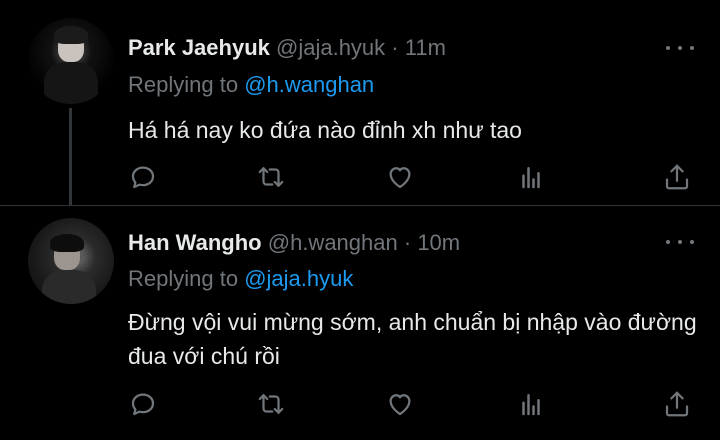 Image resolution: width=720 pixels, height=440 pixels. I want to click on tweet-header: Park Jaehyuk @jaja.hyuk · 11m, so click(287, 48).